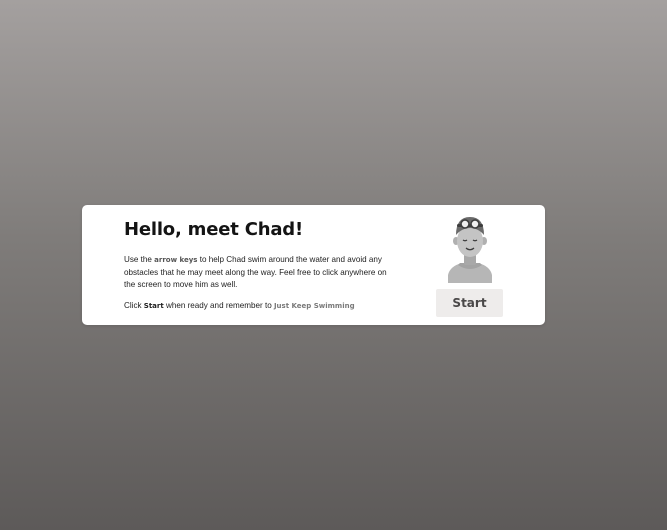 The width and height of the screenshot is (667, 530). I want to click on arrow-keys-highlight: arrow keys, so click(176, 260).